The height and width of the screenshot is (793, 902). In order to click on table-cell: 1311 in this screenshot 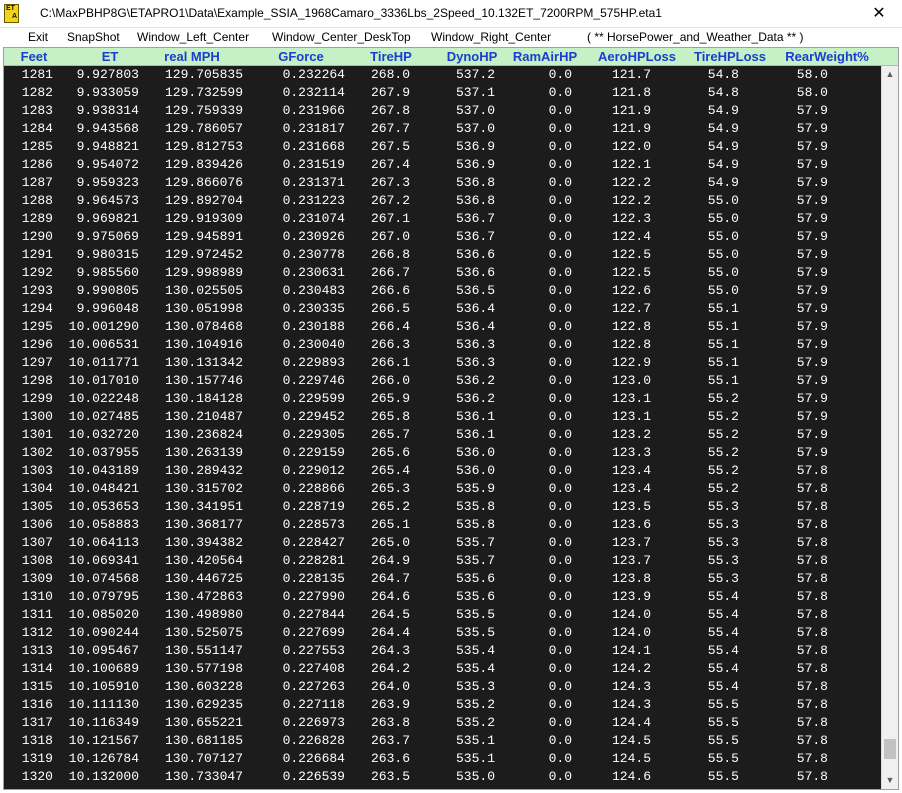, I will do `click(37, 614)`.